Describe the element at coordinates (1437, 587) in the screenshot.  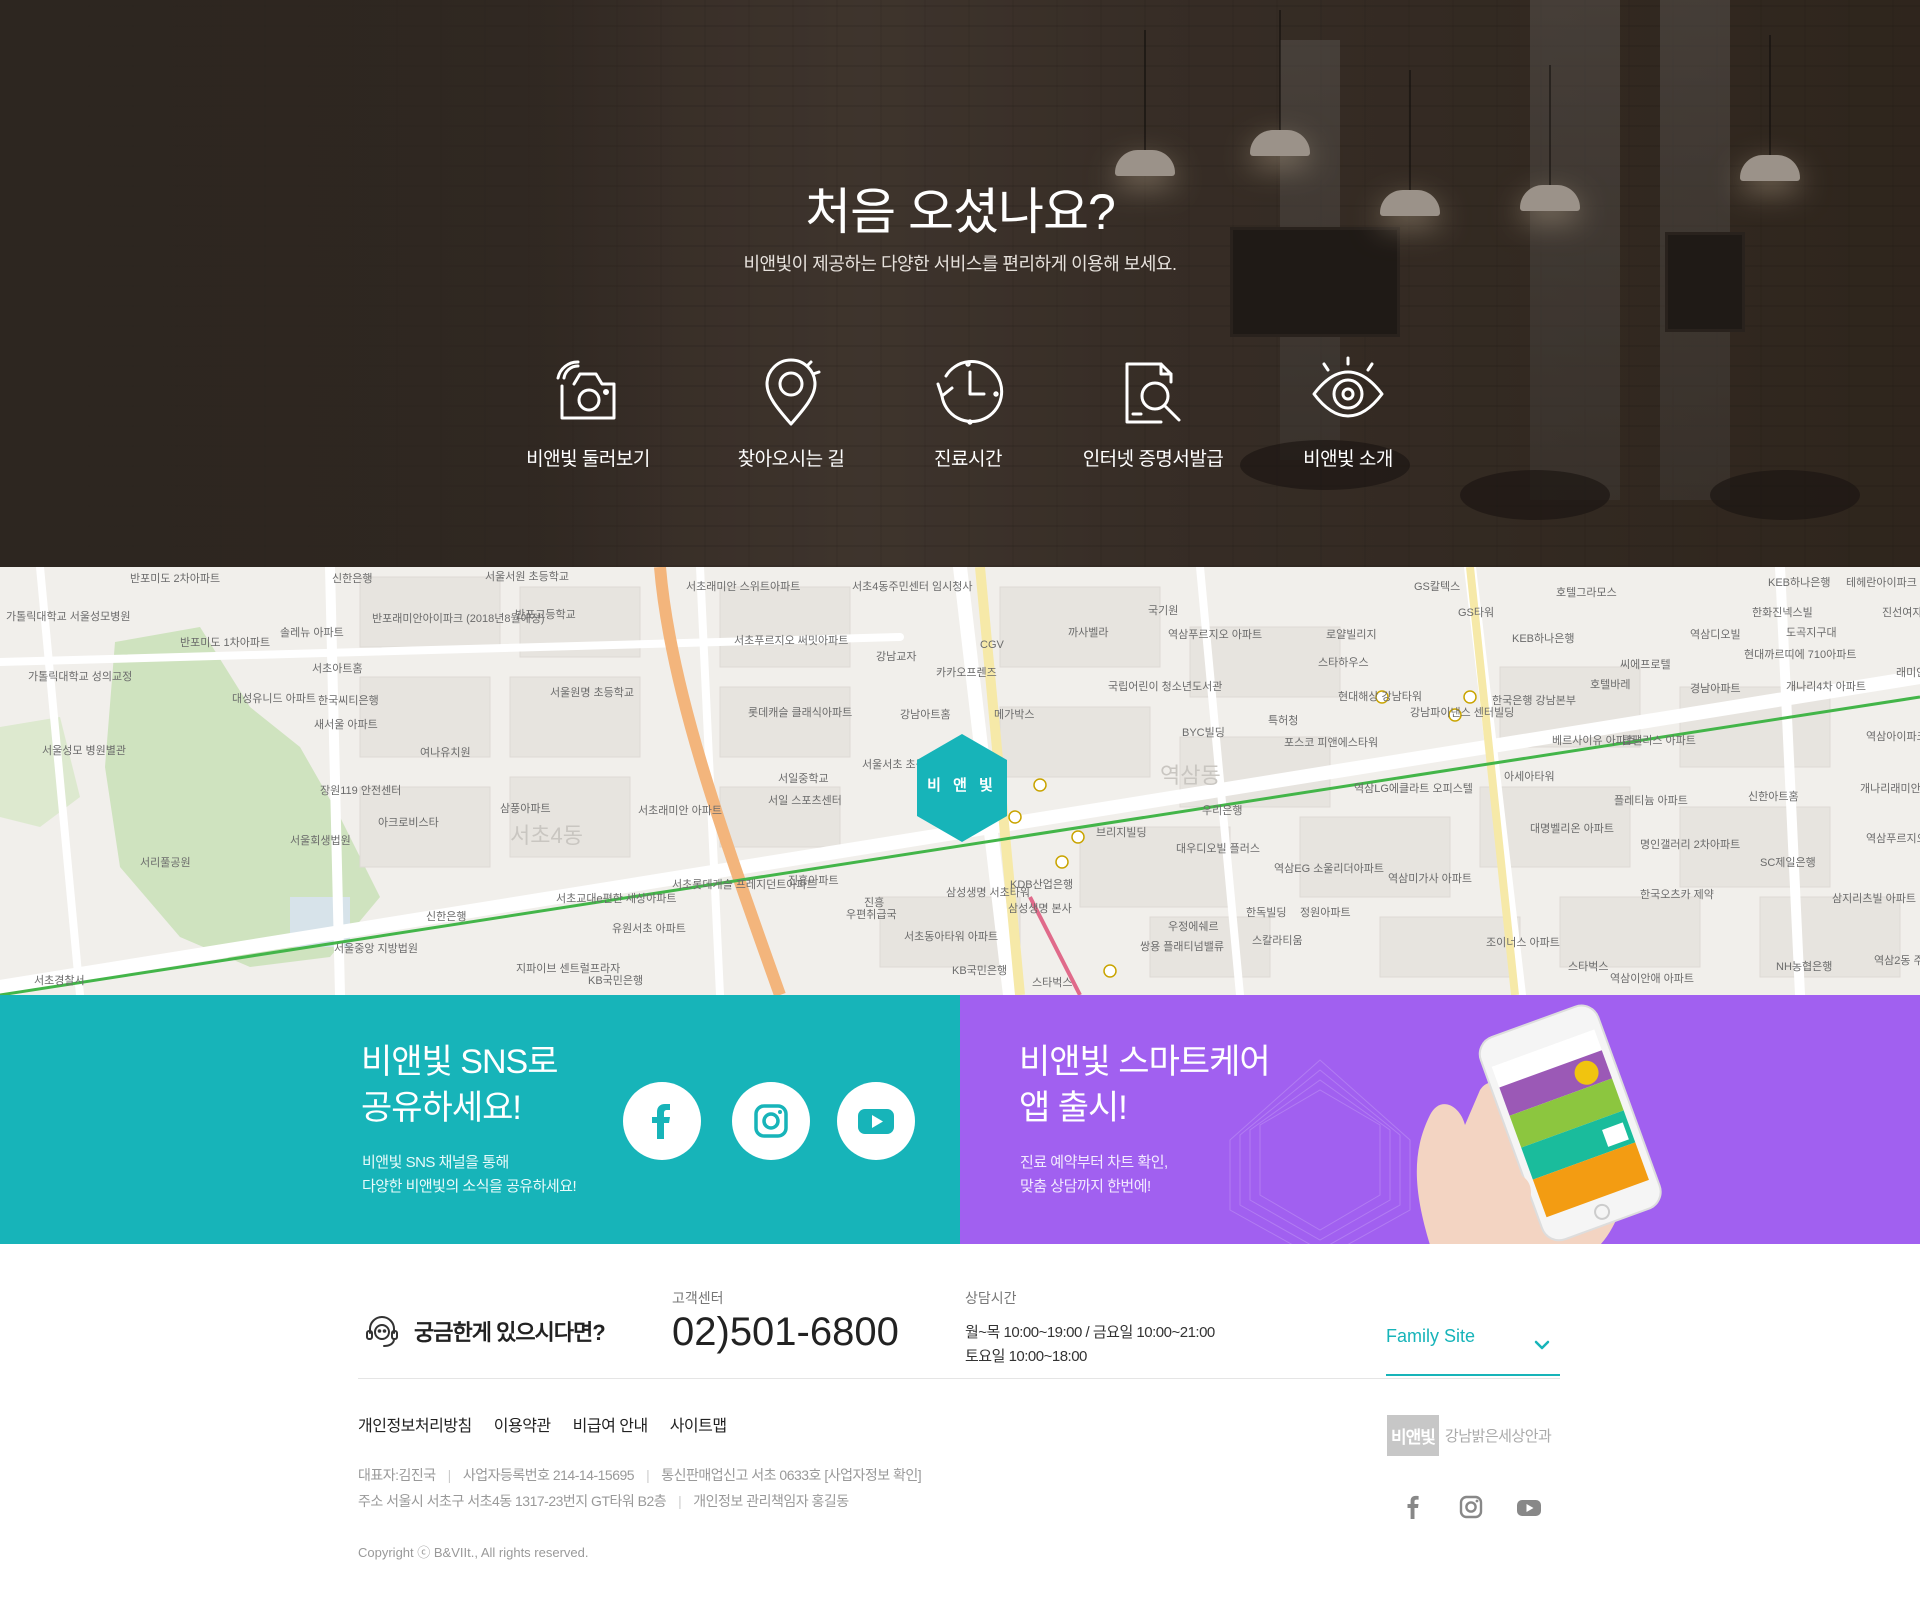
I see `map-place-label: GS칼텍스` at that location.